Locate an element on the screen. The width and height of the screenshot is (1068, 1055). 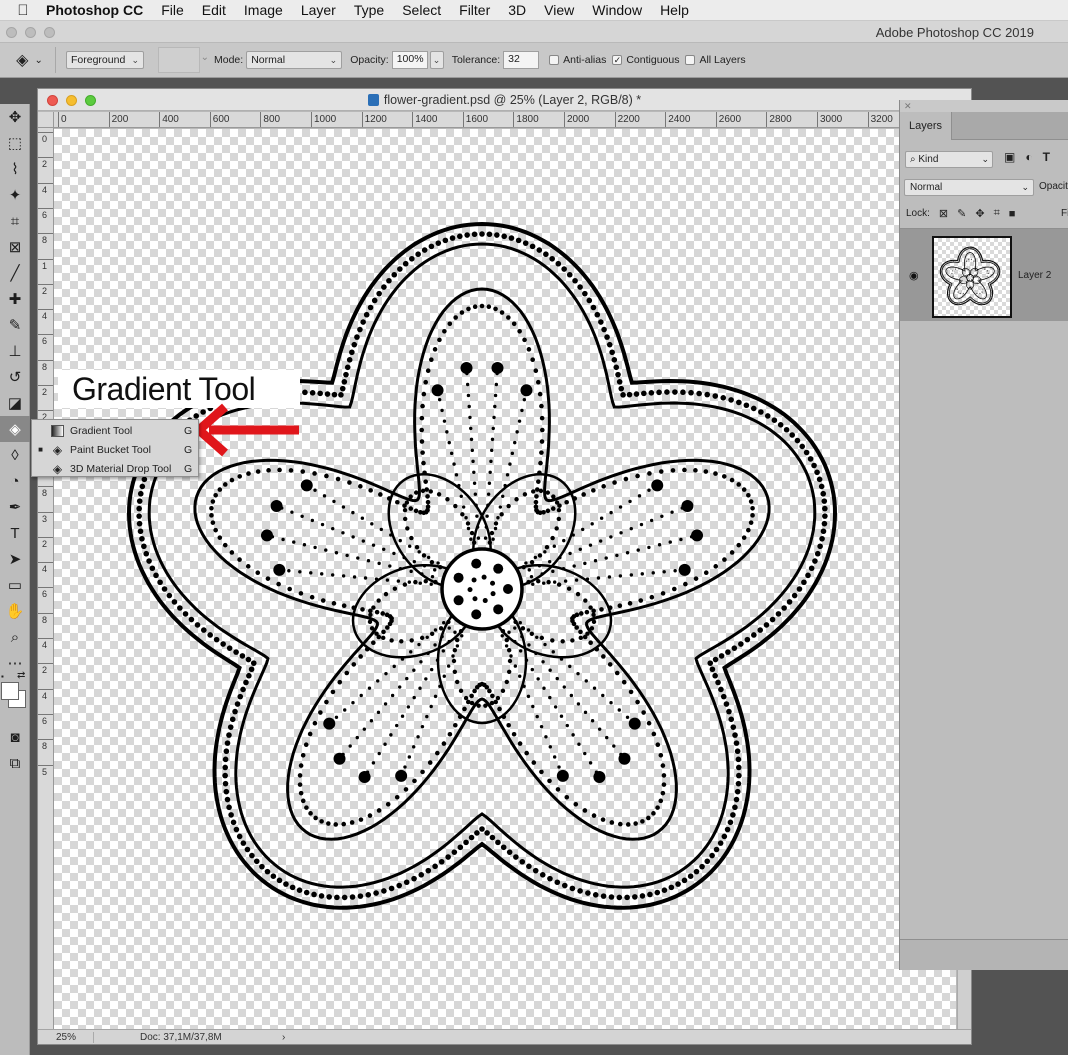
menu-image: Image is located at coordinates (263, 10).